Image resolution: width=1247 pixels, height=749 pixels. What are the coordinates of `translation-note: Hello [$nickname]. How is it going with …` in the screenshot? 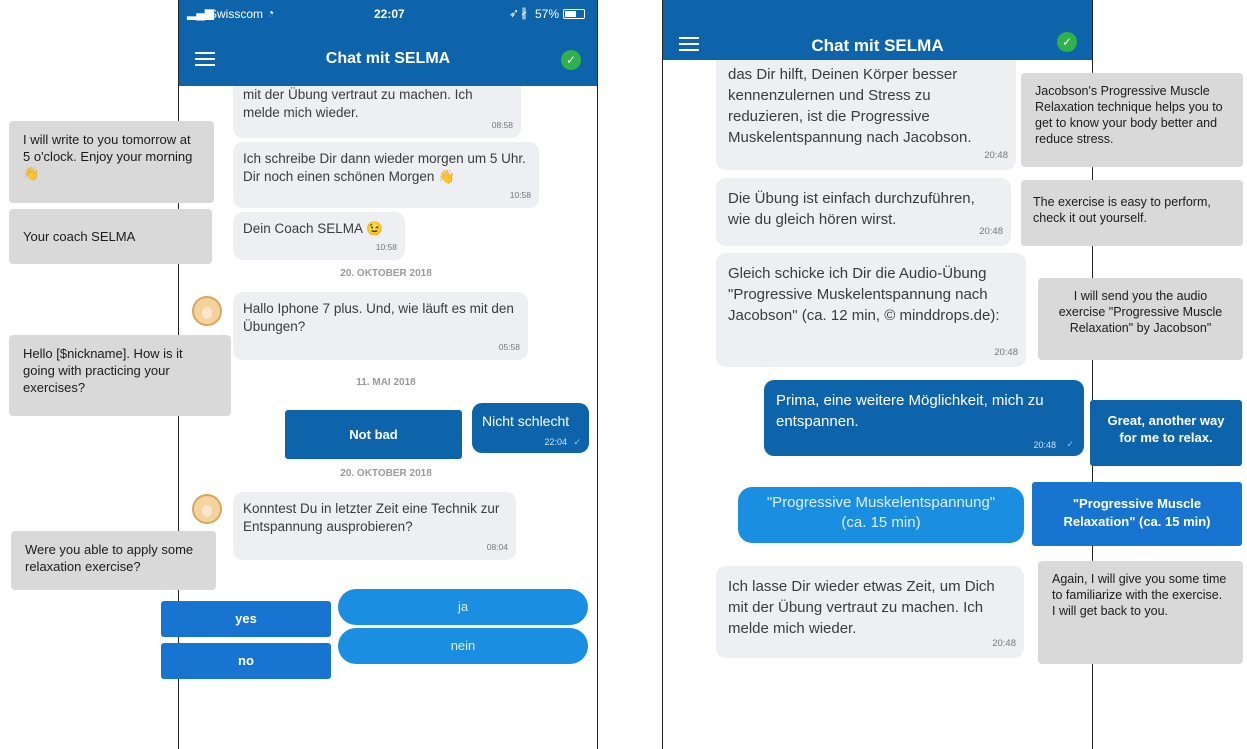 It's located at (120, 375).